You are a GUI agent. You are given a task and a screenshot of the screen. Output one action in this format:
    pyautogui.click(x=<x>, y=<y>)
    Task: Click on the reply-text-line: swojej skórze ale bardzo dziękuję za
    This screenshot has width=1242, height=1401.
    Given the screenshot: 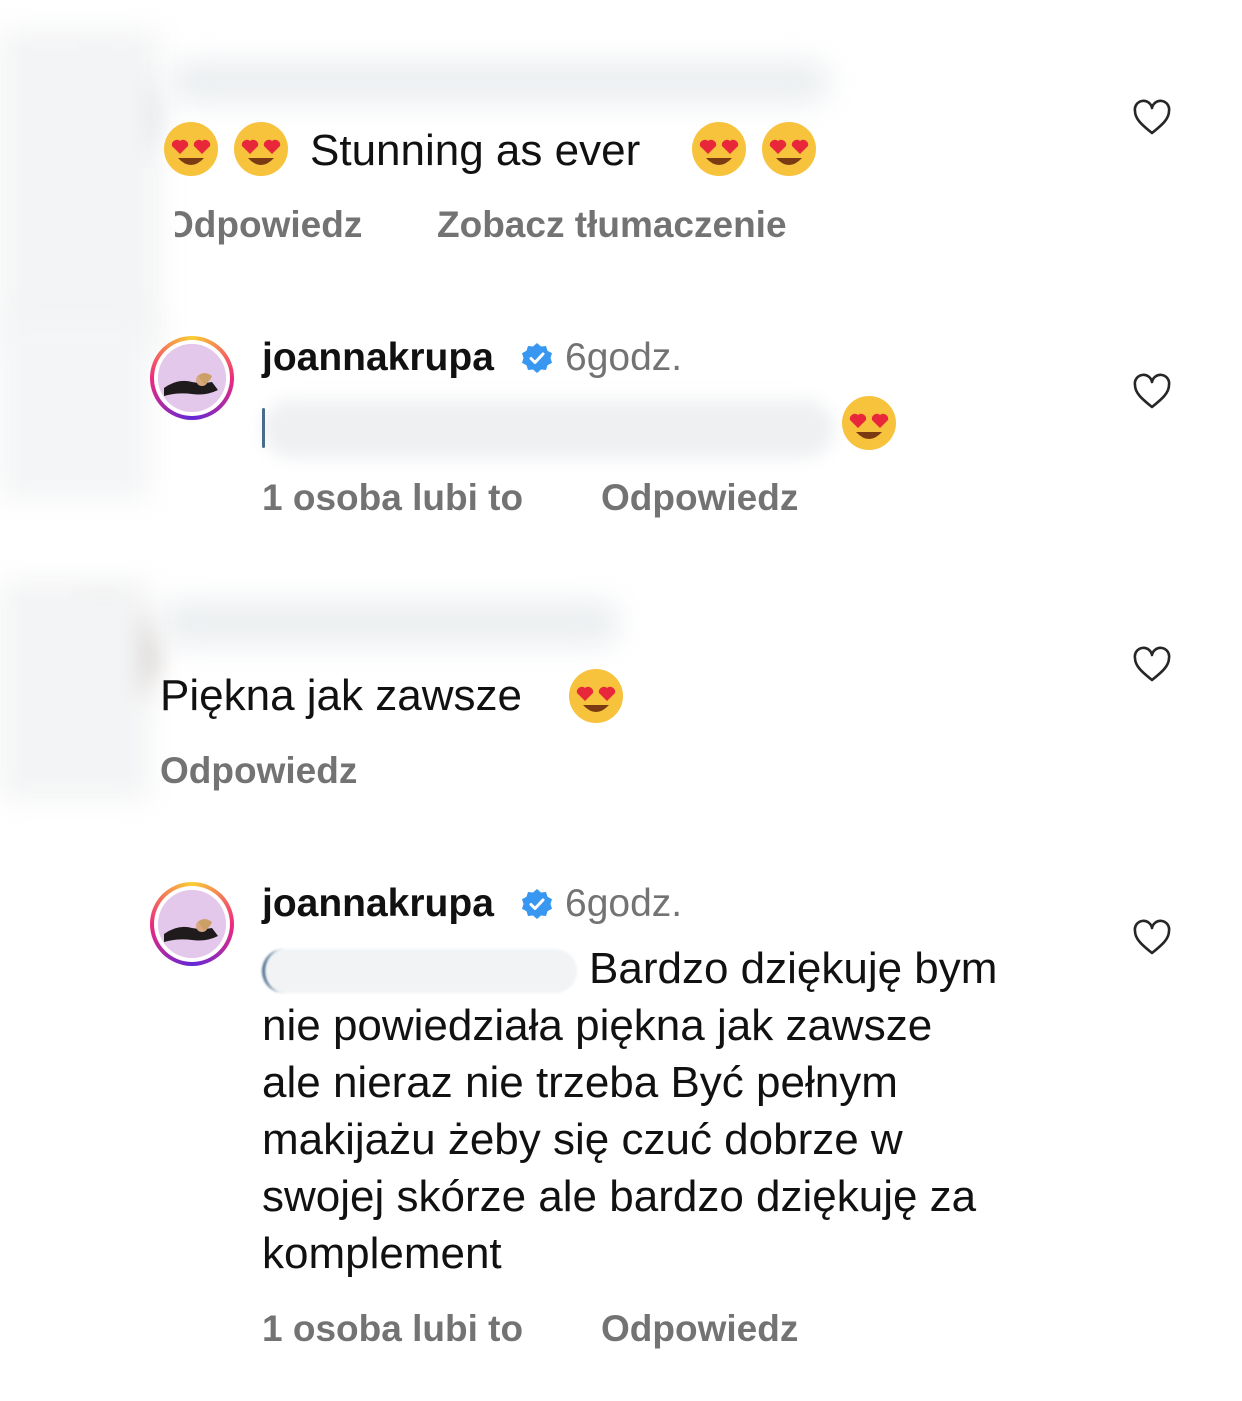 What is the action you would take?
    pyautogui.click(x=619, y=1196)
    